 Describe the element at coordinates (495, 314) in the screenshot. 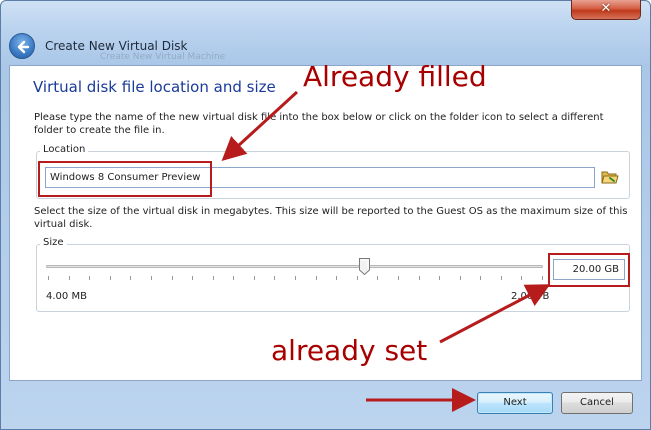

I see `arrow-to-size` at that location.